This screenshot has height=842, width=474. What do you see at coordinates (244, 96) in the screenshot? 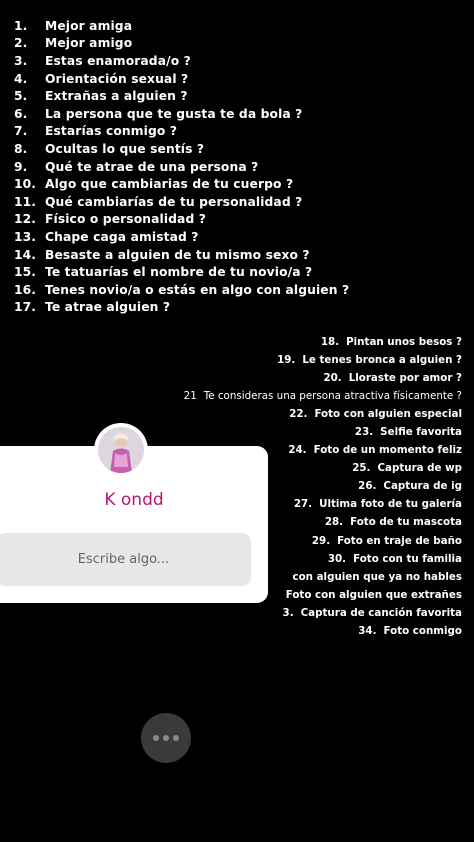
I see `question-item: 5. Extrañas a alguien ?` at bounding box center [244, 96].